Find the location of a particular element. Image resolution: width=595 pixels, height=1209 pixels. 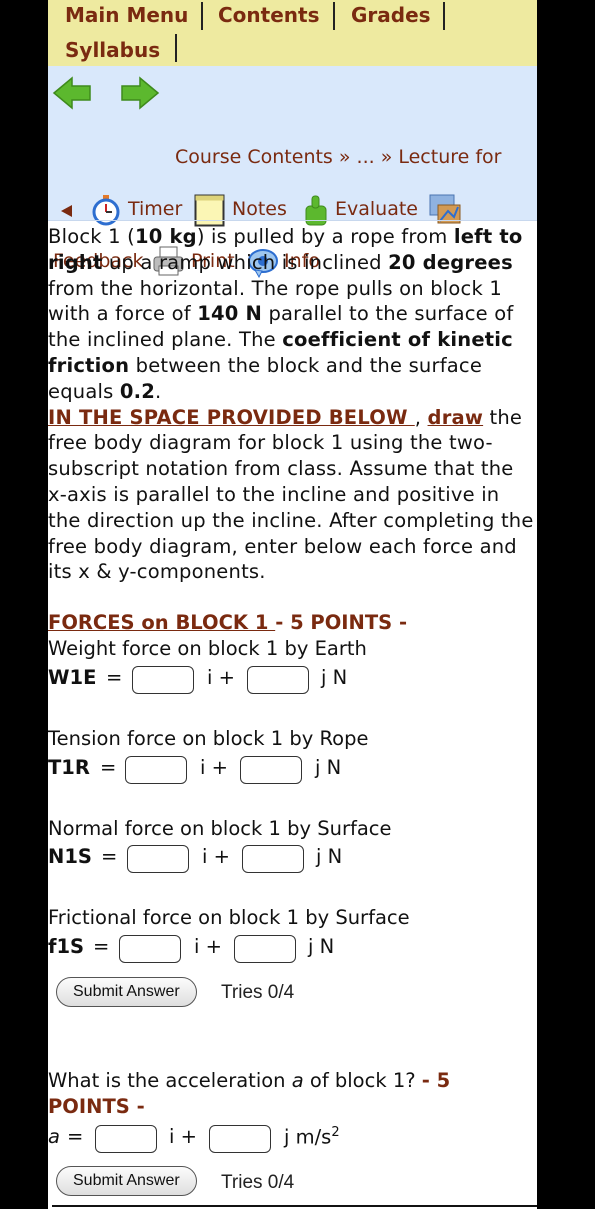

tension-force-description: Tension force on block 1 by Rope is located at coordinates (208, 738).